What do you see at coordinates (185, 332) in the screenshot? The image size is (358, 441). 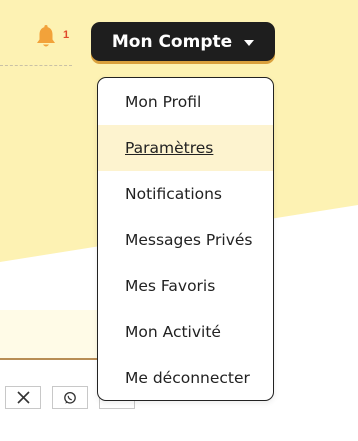 I see `menu-item-activity: Mon Activité` at bounding box center [185, 332].